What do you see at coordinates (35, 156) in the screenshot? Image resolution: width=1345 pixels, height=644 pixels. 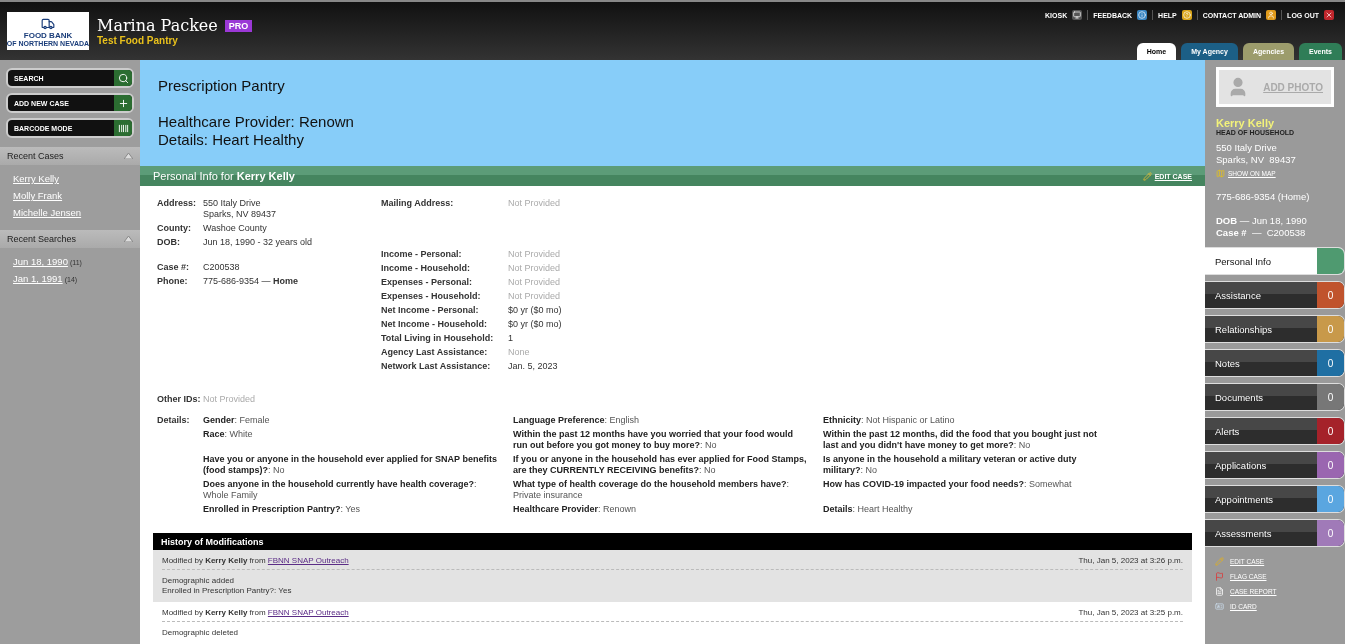 I see `section-title: Recent Cases` at bounding box center [35, 156].